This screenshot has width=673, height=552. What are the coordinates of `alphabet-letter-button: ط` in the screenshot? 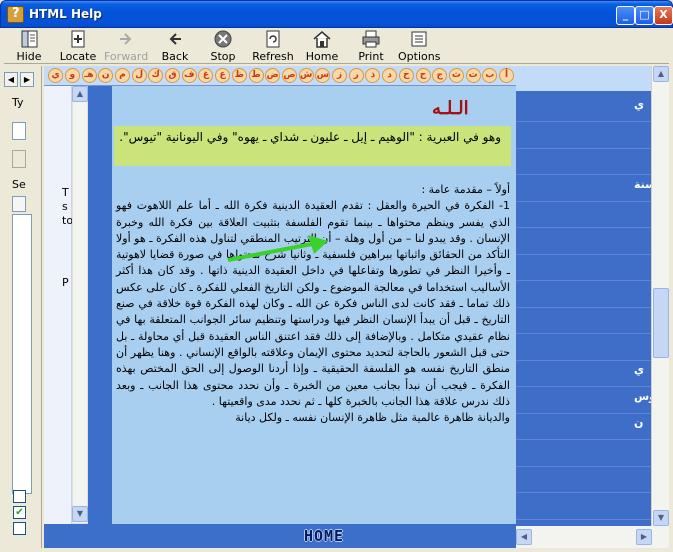 It's located at (256, 75).